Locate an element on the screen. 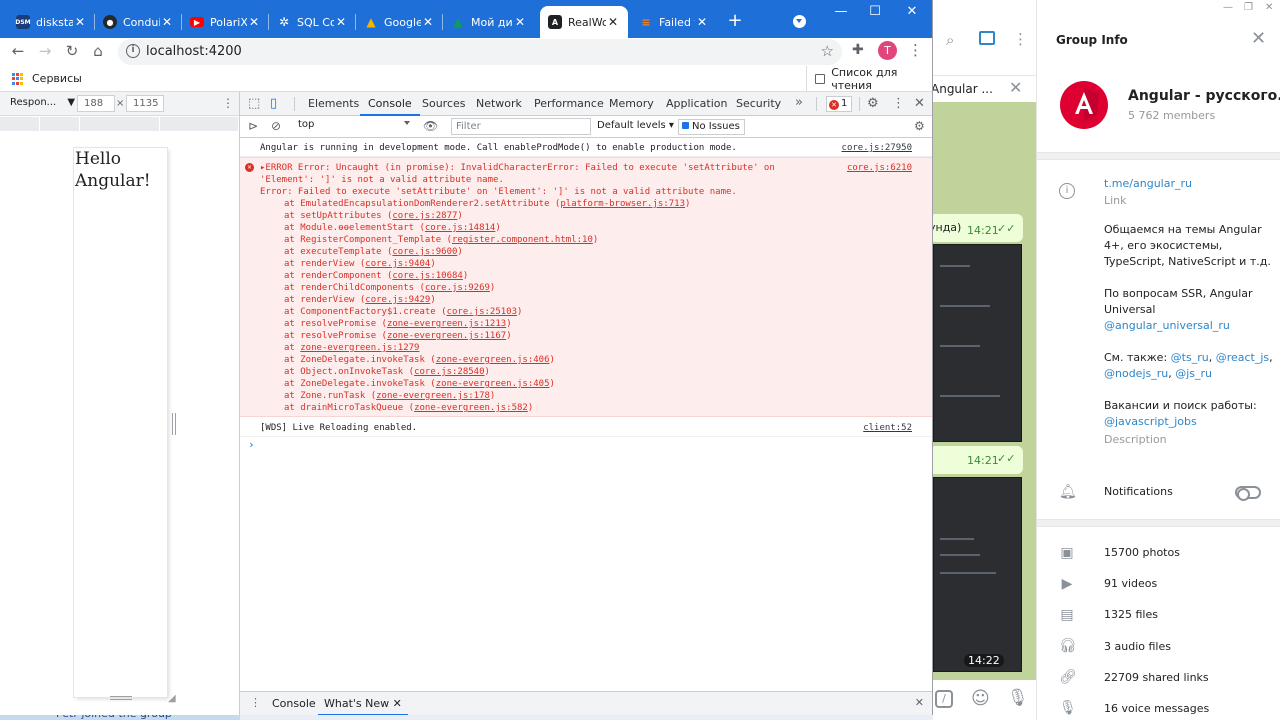 Image resolution: width=1280 pixels, height=720 pixels. see-also-link: @nodejs_ru is located at coordinates (1136, 373).